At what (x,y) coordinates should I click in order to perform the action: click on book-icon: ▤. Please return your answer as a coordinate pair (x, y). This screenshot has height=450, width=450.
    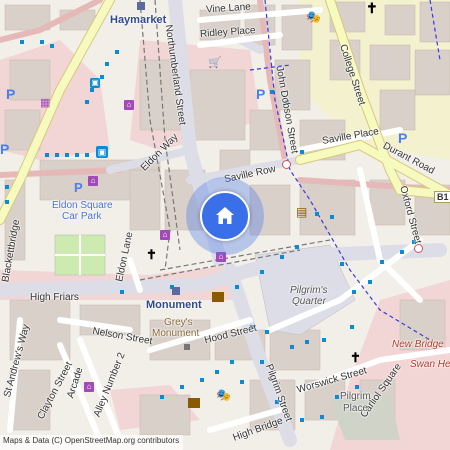
    Looking at the image, I should click on (301, 212).